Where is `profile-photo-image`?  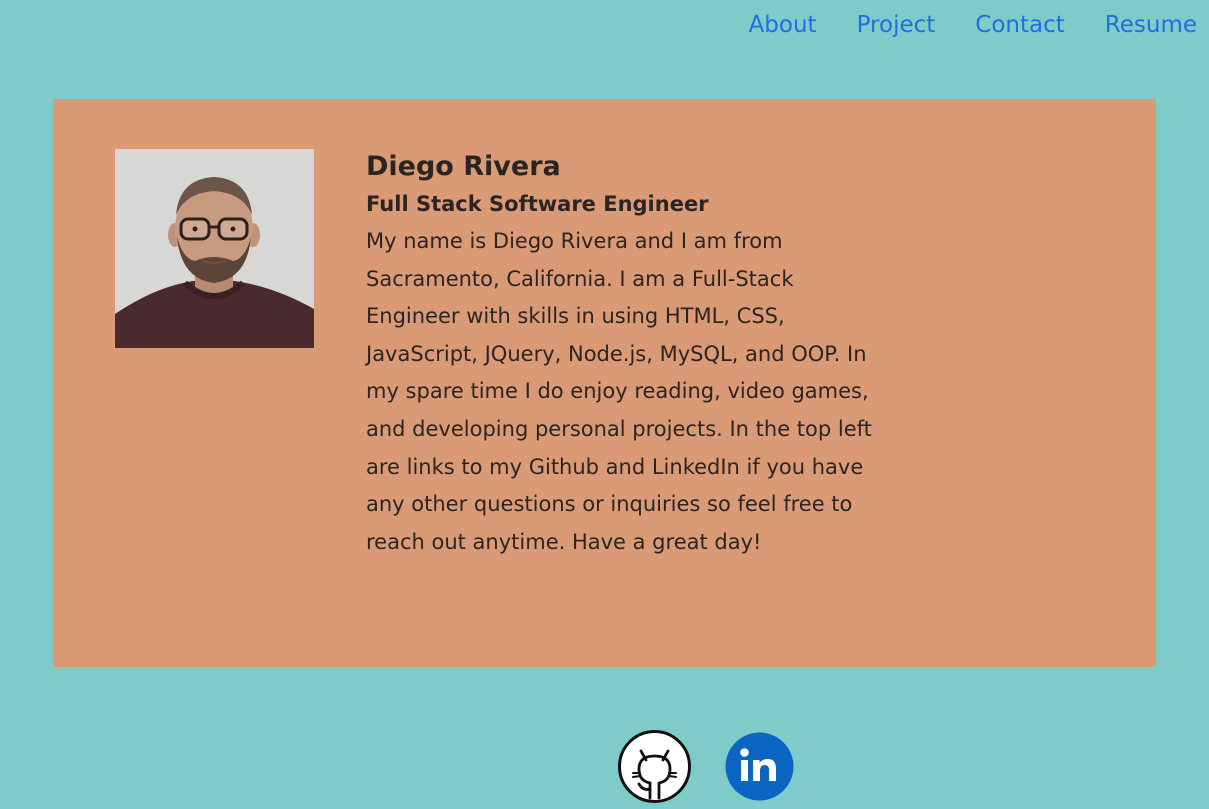
profile-photo-image is located at coordinates (214, 248).